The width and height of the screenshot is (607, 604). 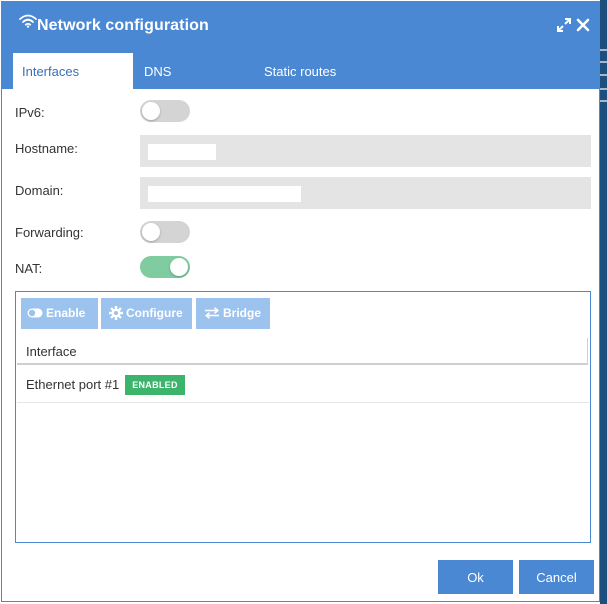 What do you see at coordinates (583, 25) in the screenshot?
I see `close-icon` at bounding box center [583, 25].